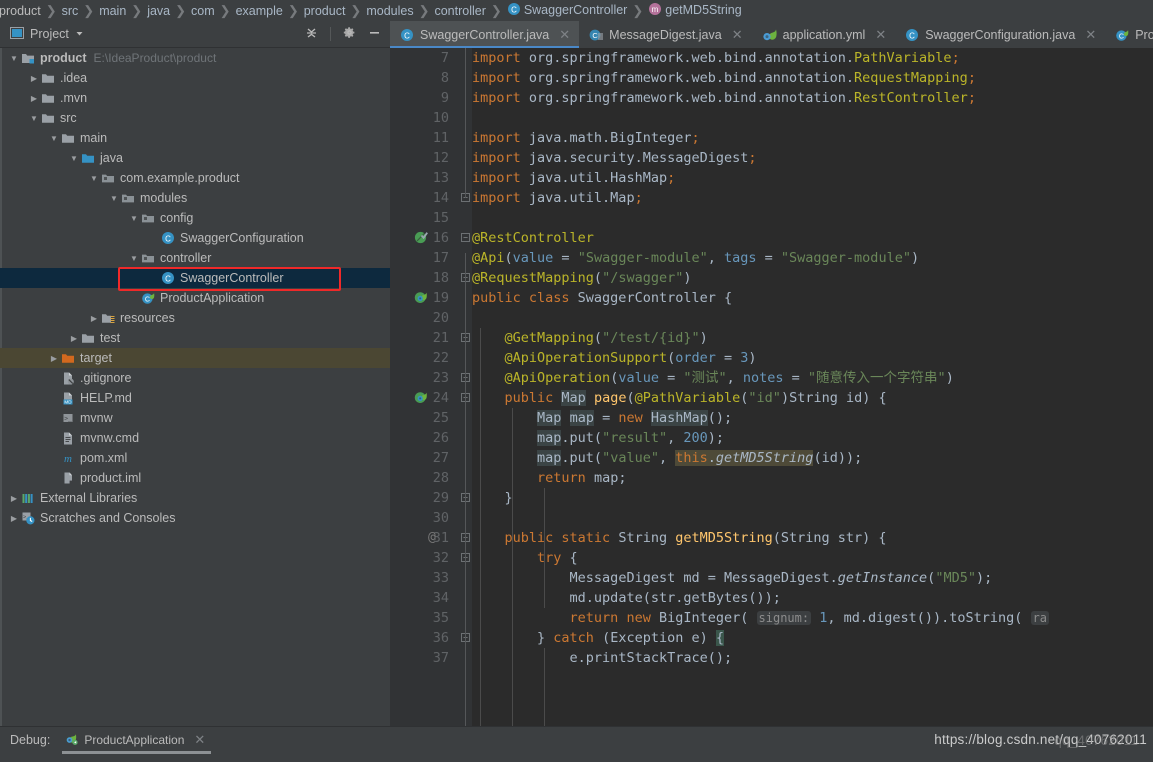  Describe the element at coordinates (812, 418) in the screenshot. I see `code-line: Map map = new HashMap();` at that location.